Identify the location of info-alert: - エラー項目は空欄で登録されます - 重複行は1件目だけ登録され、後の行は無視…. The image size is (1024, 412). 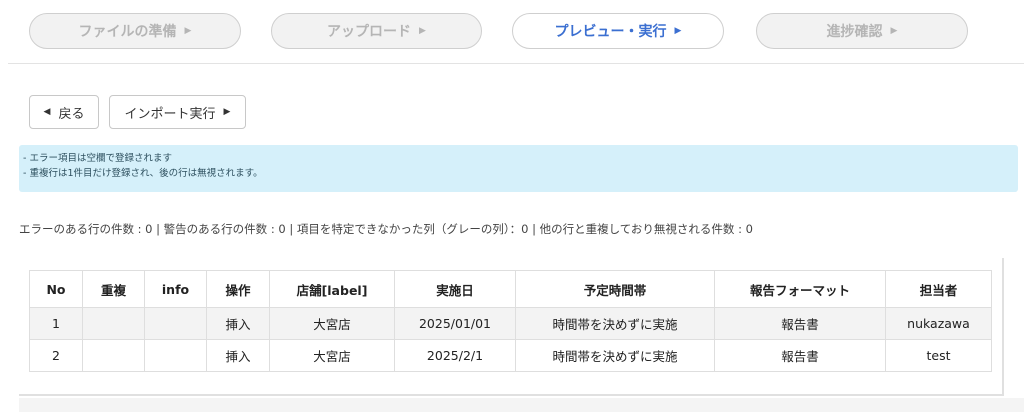
(518, 168).